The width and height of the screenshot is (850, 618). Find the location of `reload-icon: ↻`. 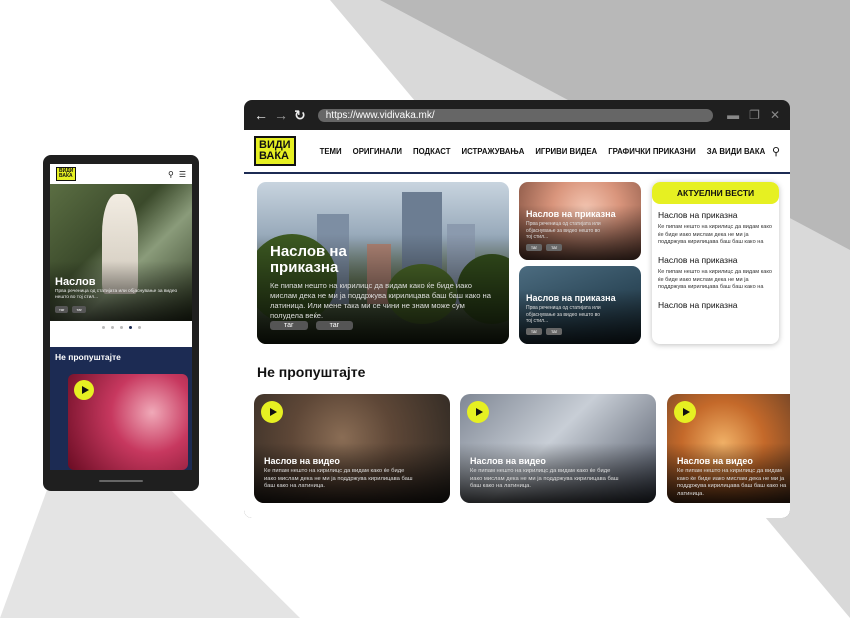

reload-icon: ↻ is located at coordinates (300, 115).